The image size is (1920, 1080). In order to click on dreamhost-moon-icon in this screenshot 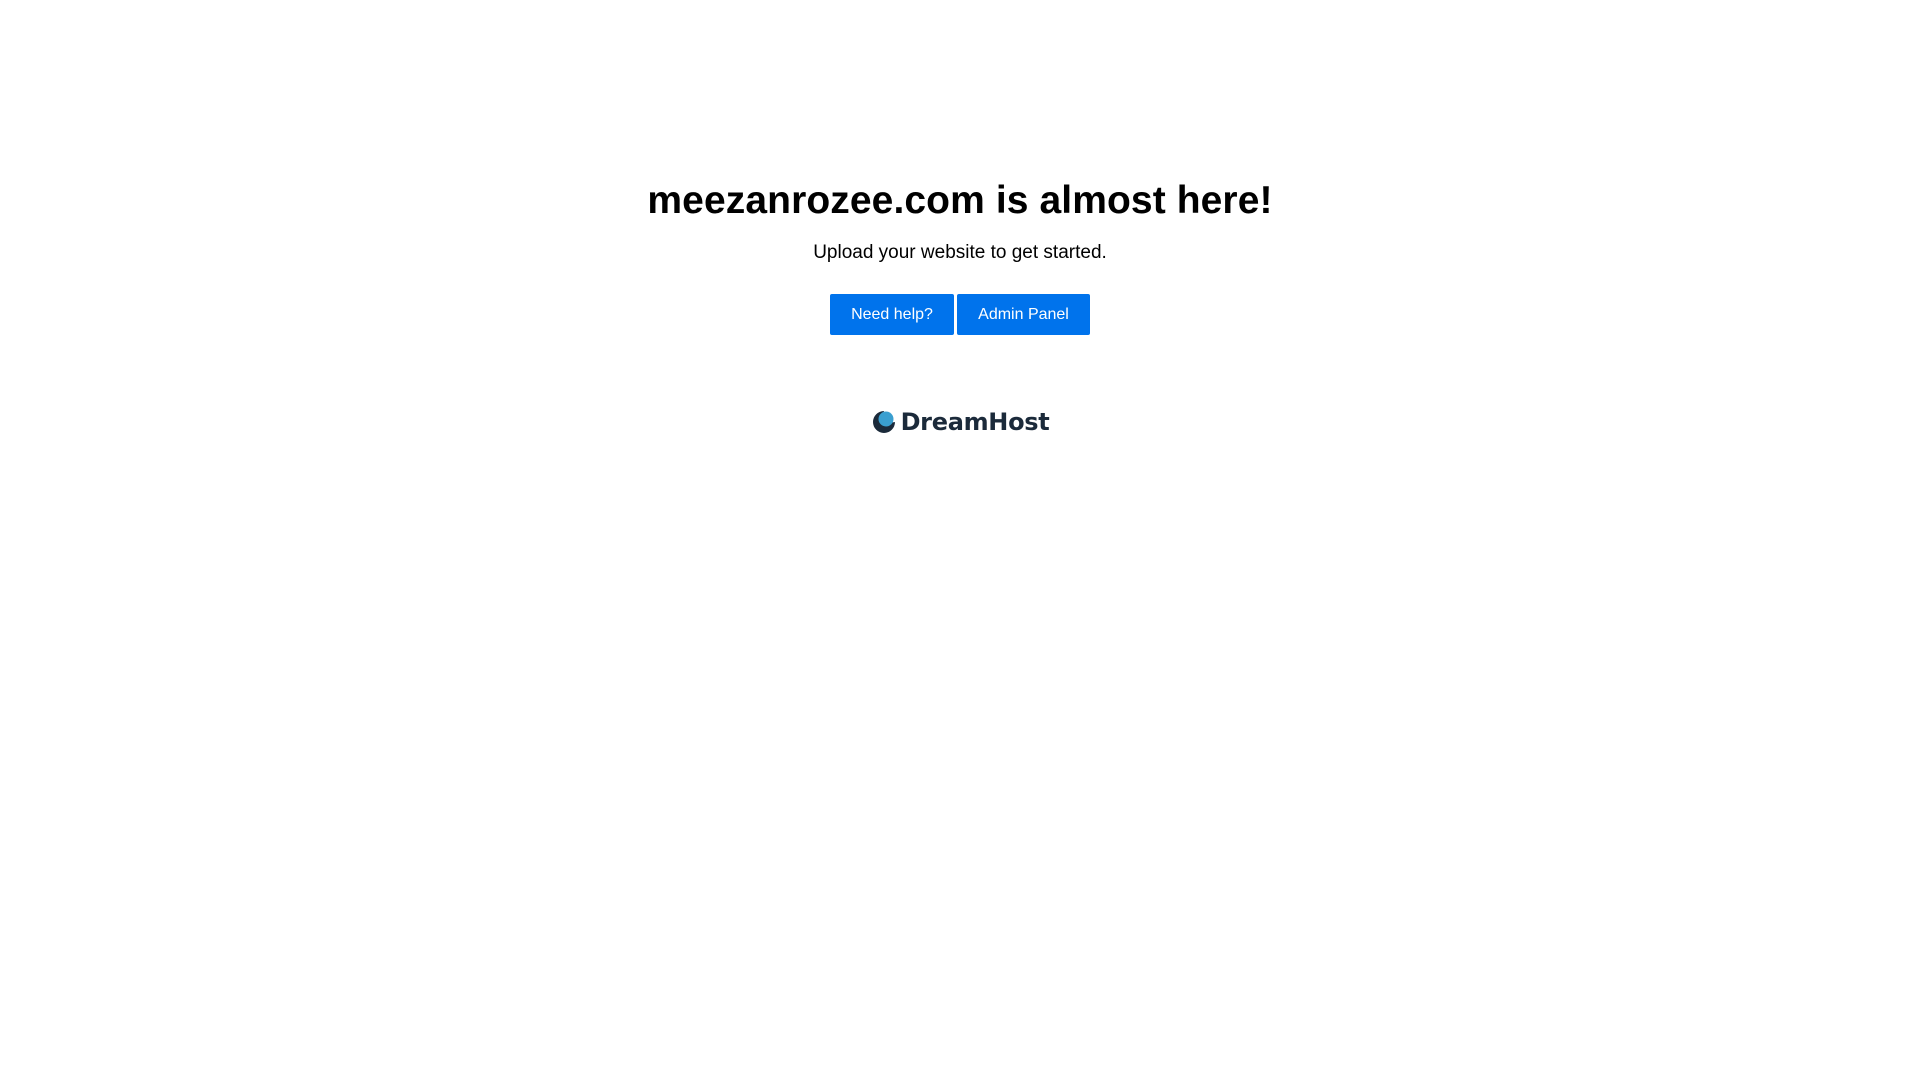, I will do `click(883, 422)`.